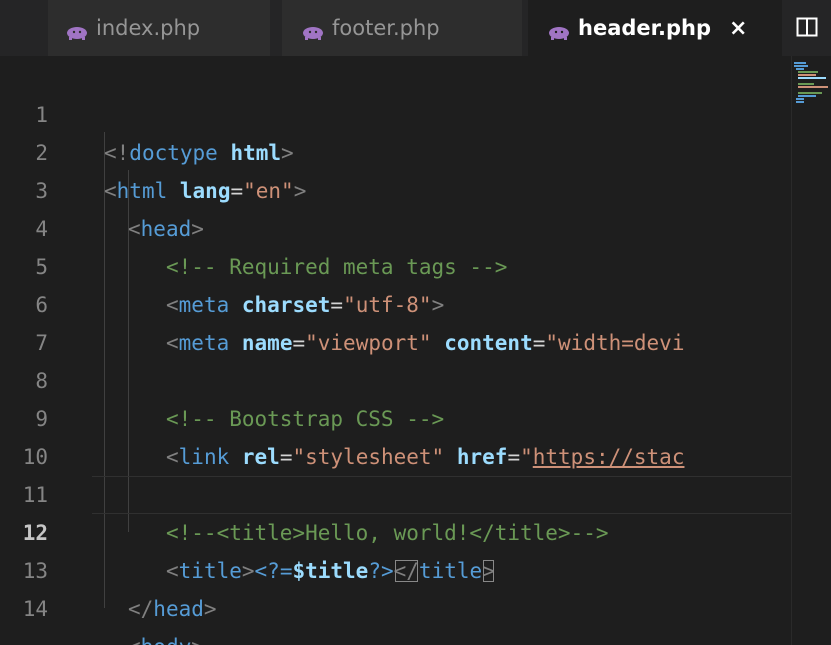 This screenshot has height=645, width=831. I want to click on token-punct: </, so click(141, 609).